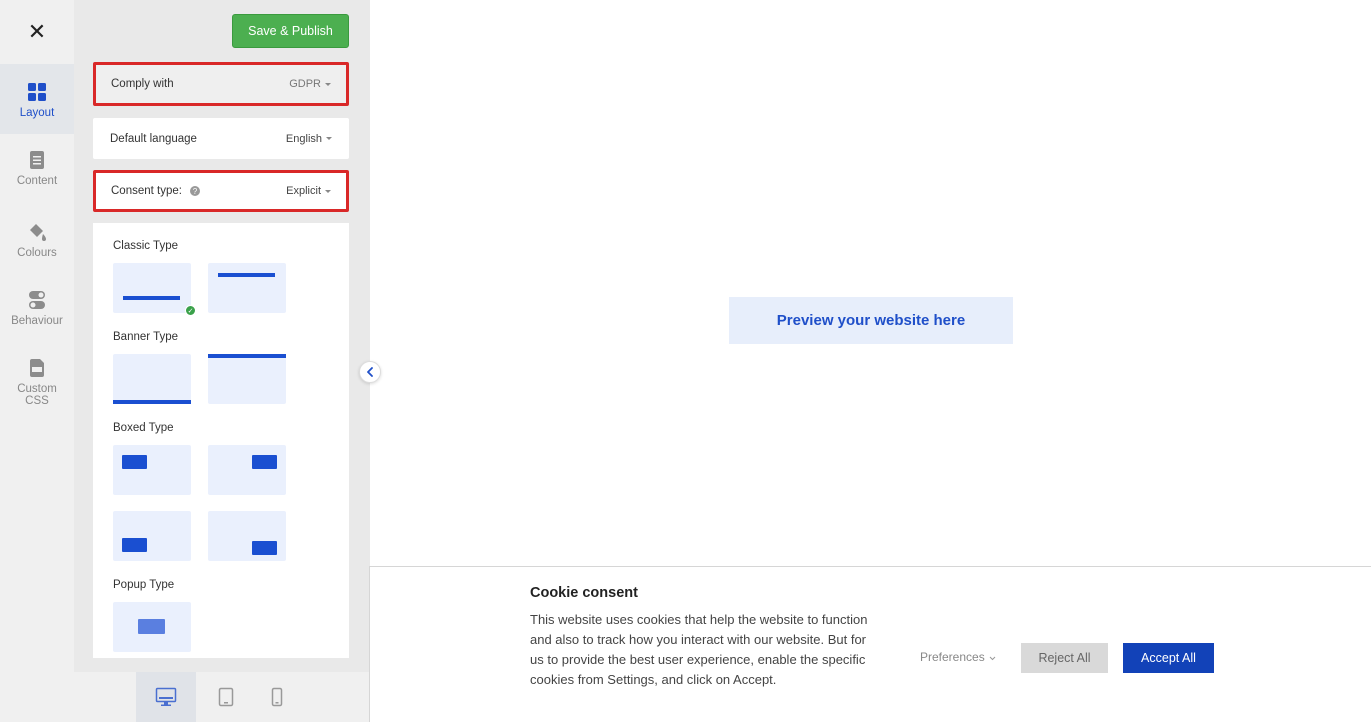 Image resolution: width=1371 pixels, height=722 pixels. I want to click on chevron-left-icon, so click(370, 372).